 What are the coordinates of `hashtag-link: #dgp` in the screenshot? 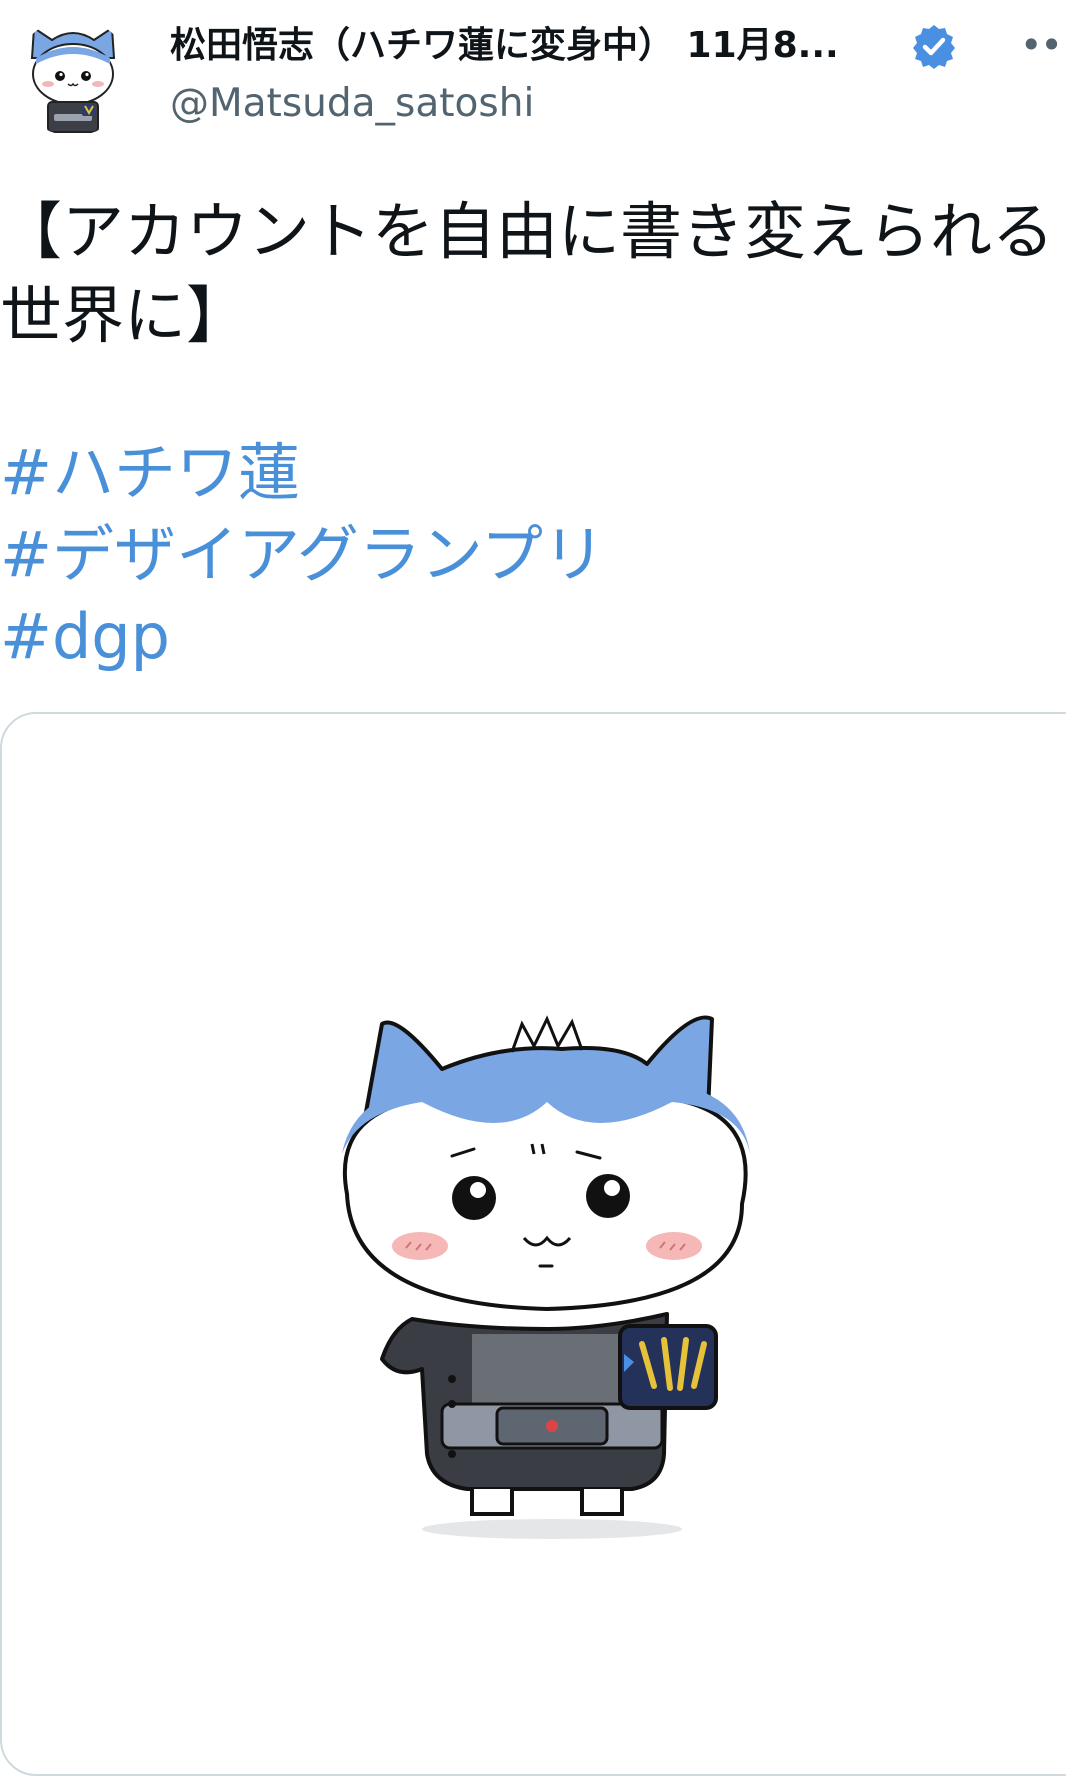 It's located at (533, 637).